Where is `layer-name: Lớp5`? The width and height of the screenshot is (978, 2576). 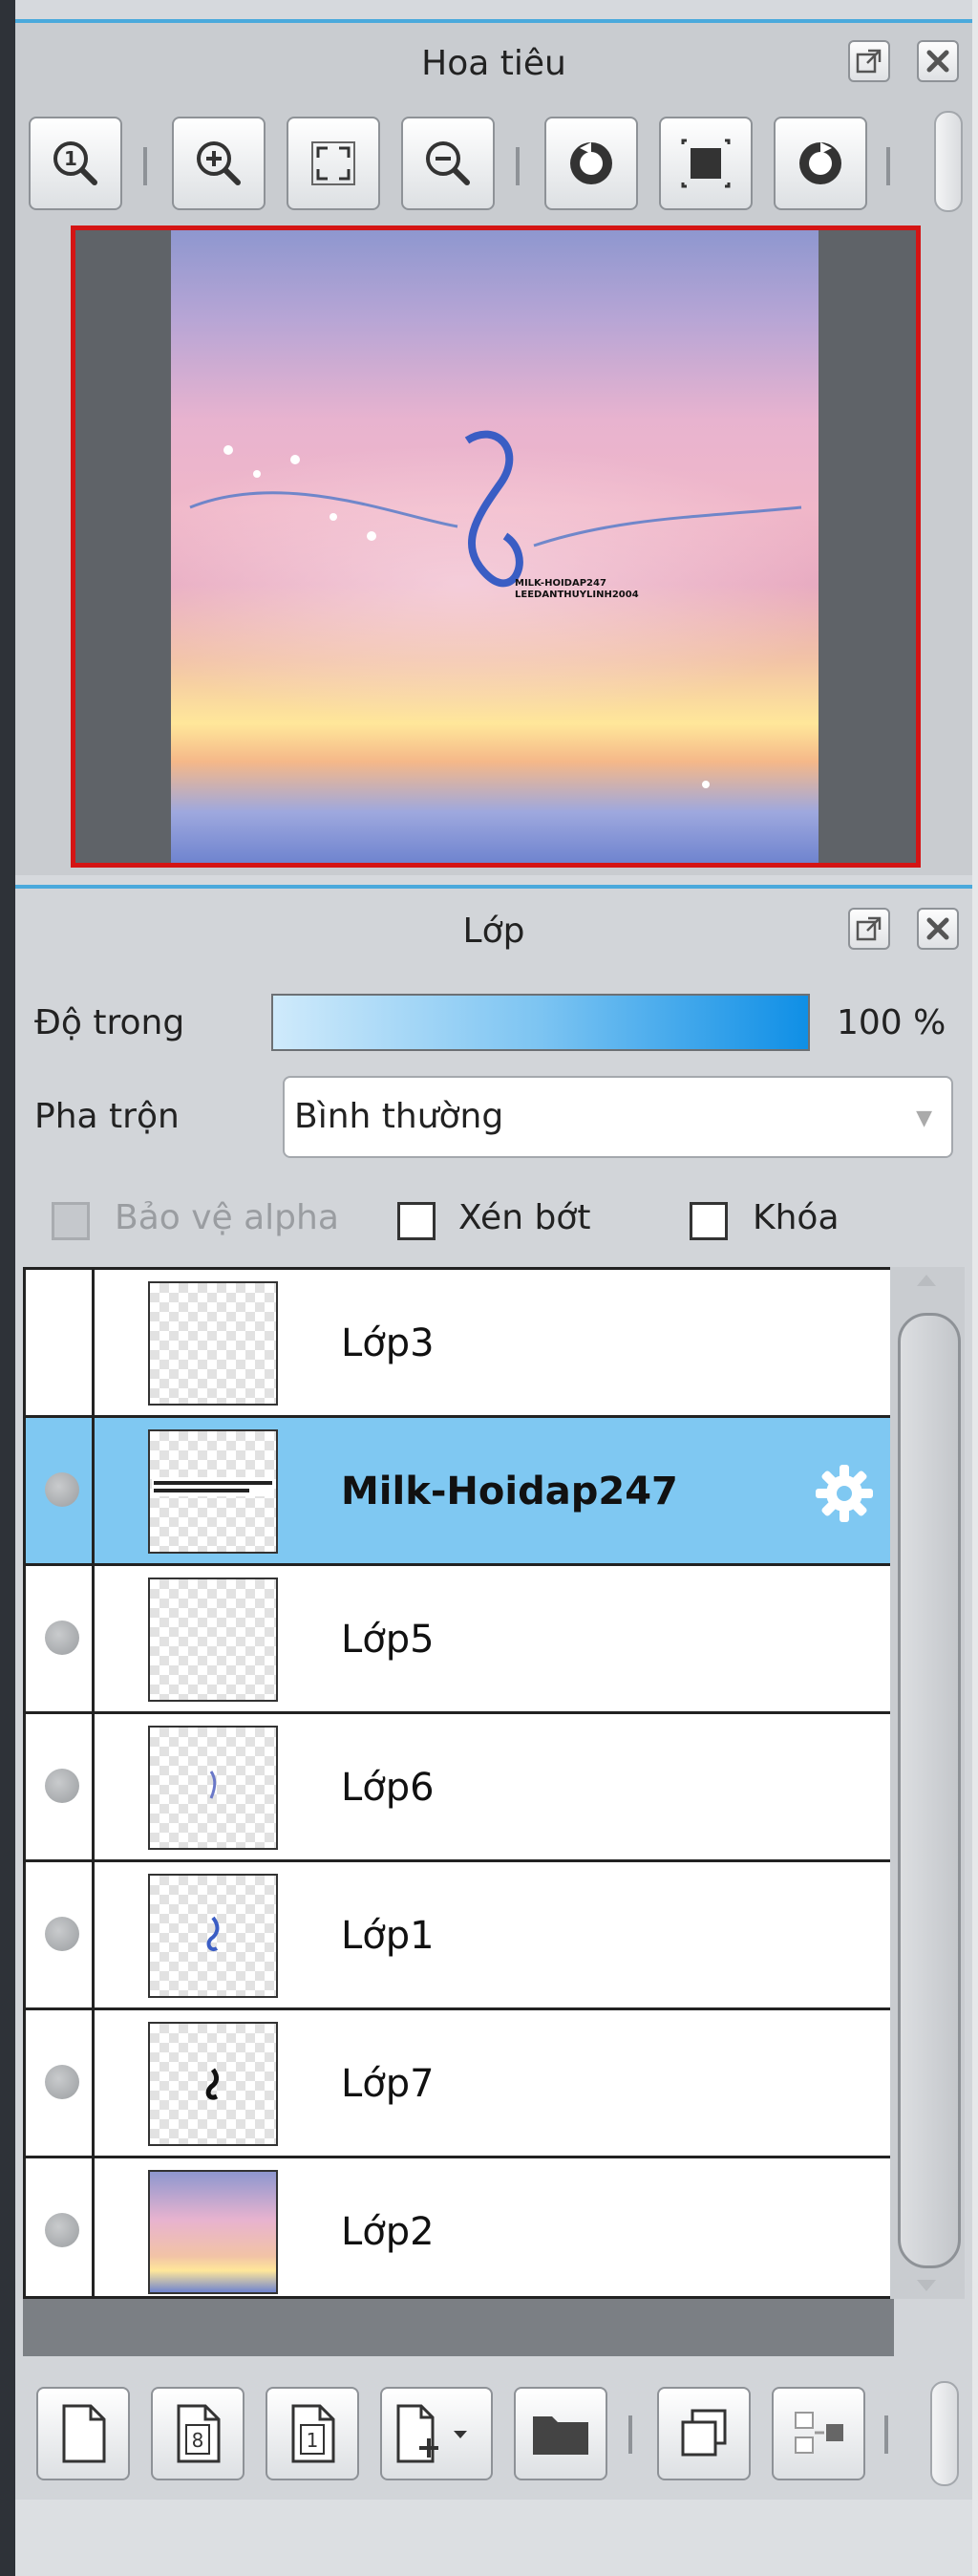
layer-name: Lớp5 is located at coordinates (388, 1640).